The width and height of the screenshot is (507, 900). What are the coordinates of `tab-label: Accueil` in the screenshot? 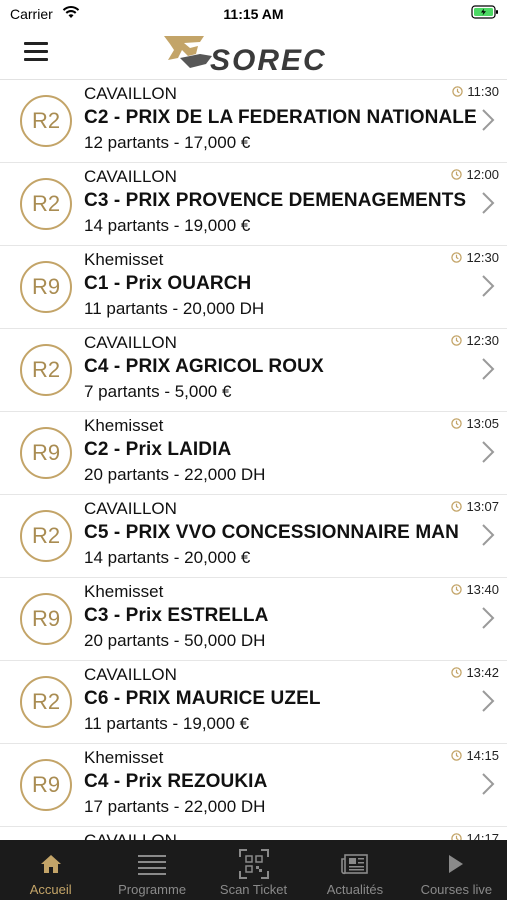 It's located at (50, 889).